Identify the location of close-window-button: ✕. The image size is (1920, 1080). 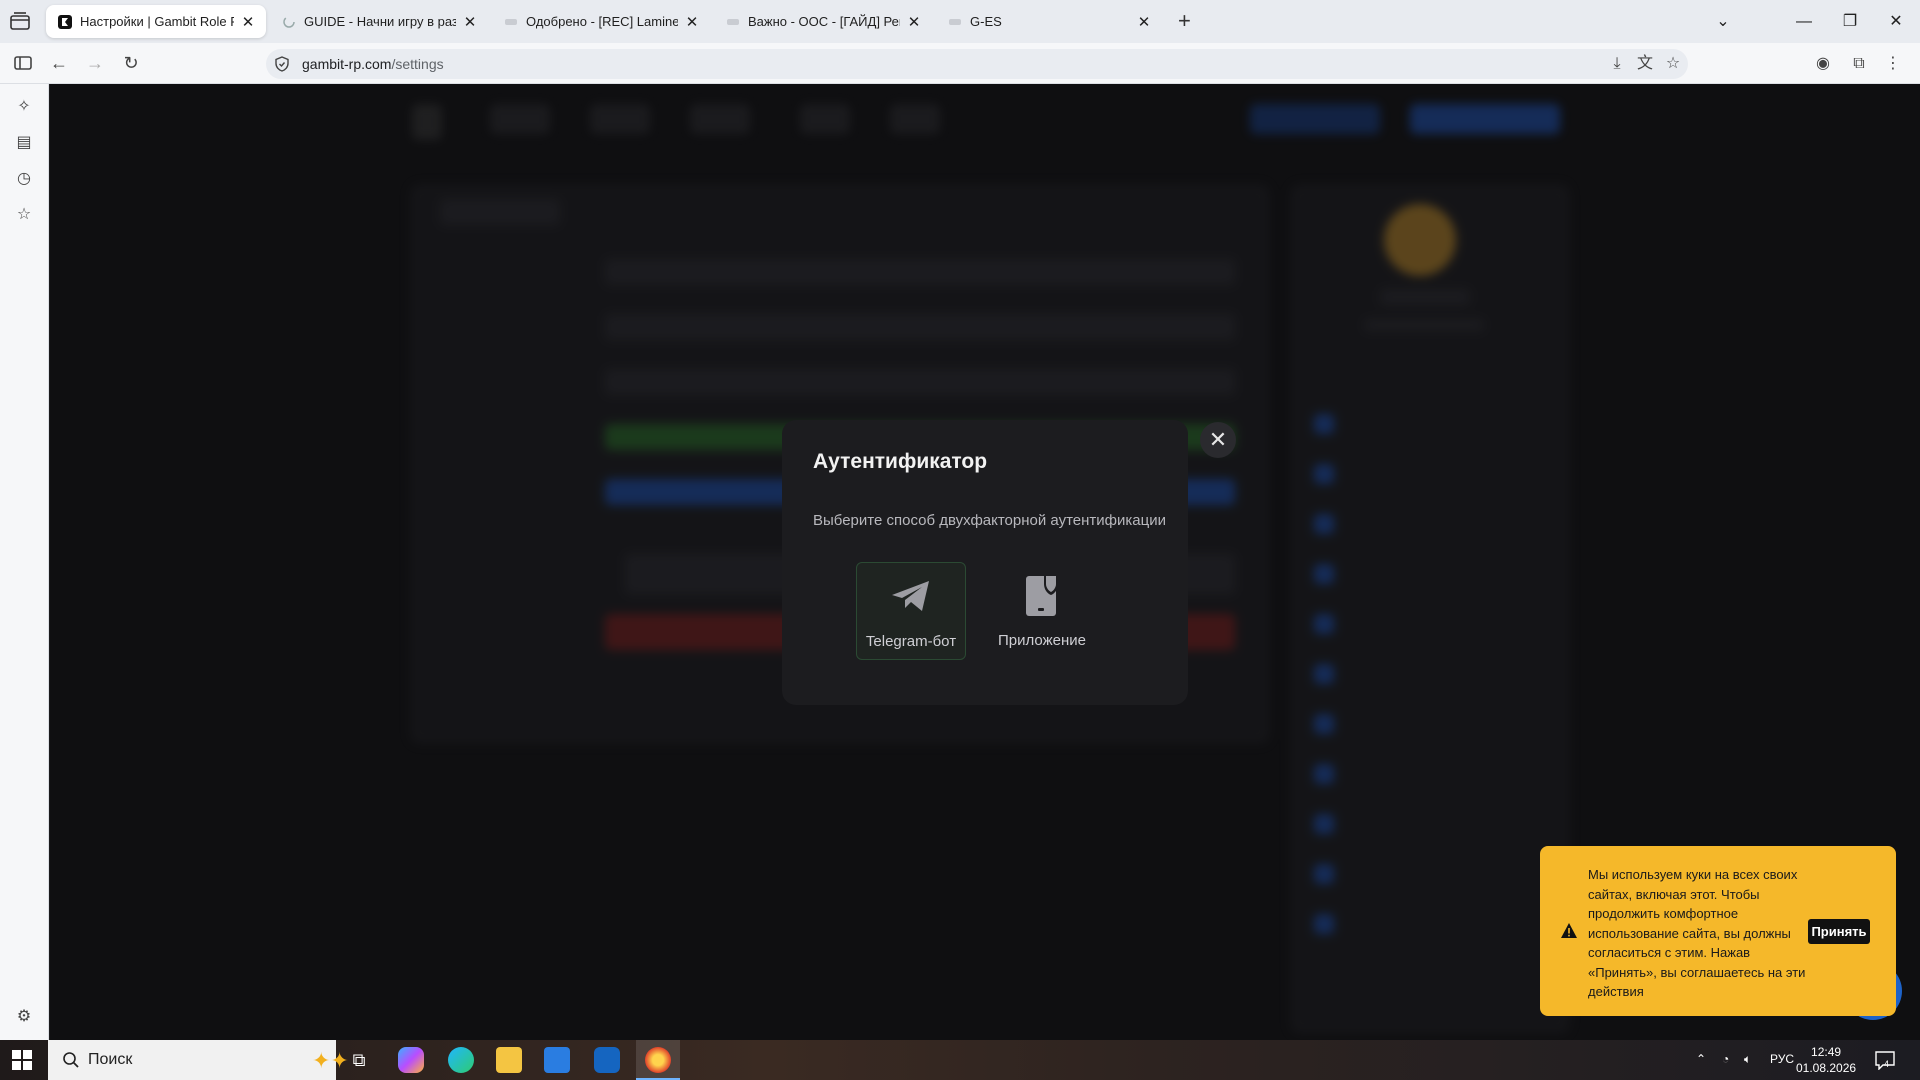
(1896, 22).